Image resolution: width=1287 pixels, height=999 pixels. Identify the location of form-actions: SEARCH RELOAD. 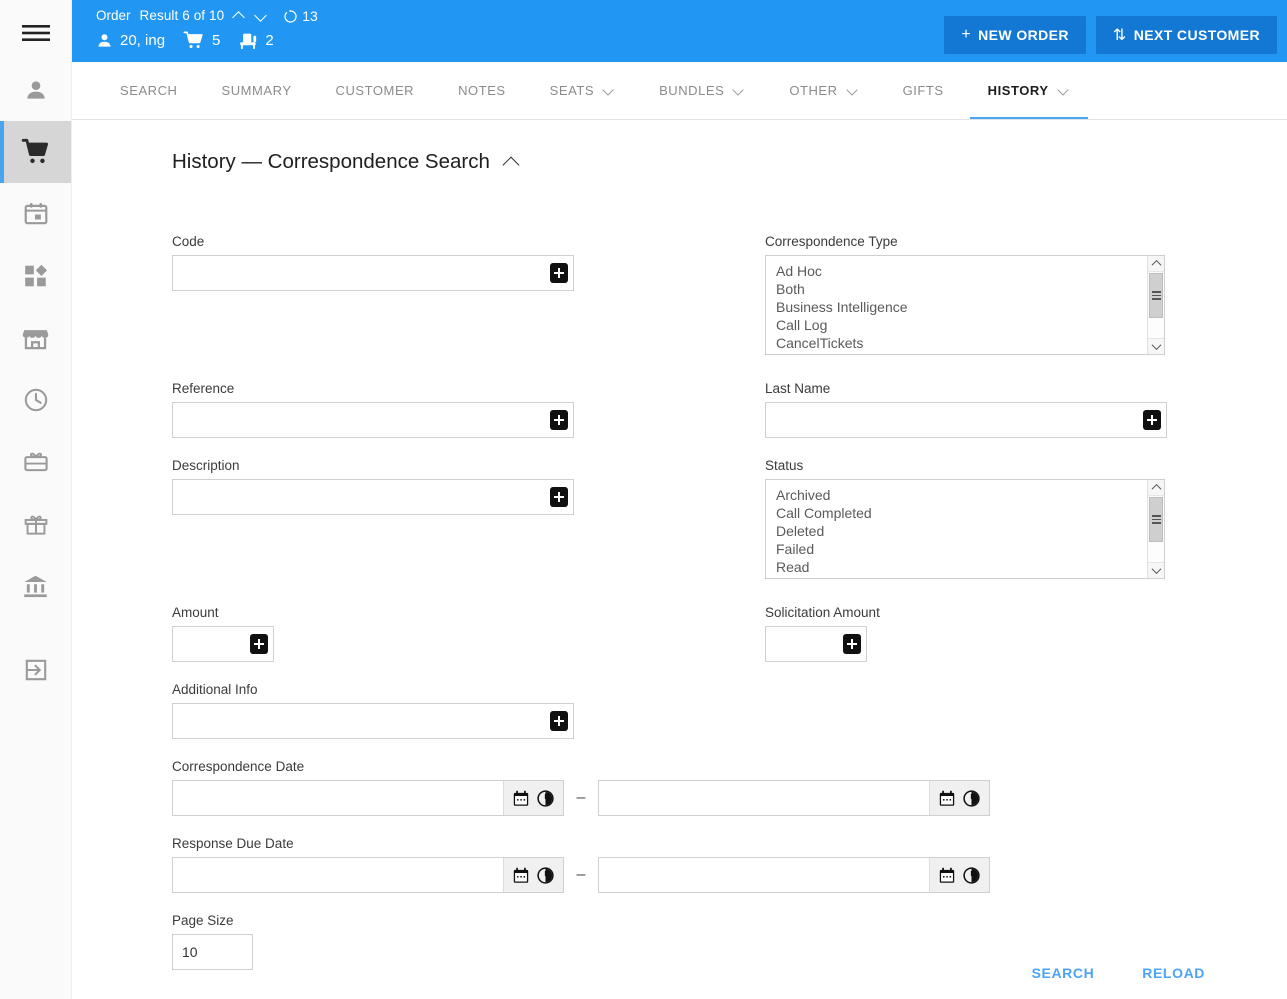
(1118, 973).